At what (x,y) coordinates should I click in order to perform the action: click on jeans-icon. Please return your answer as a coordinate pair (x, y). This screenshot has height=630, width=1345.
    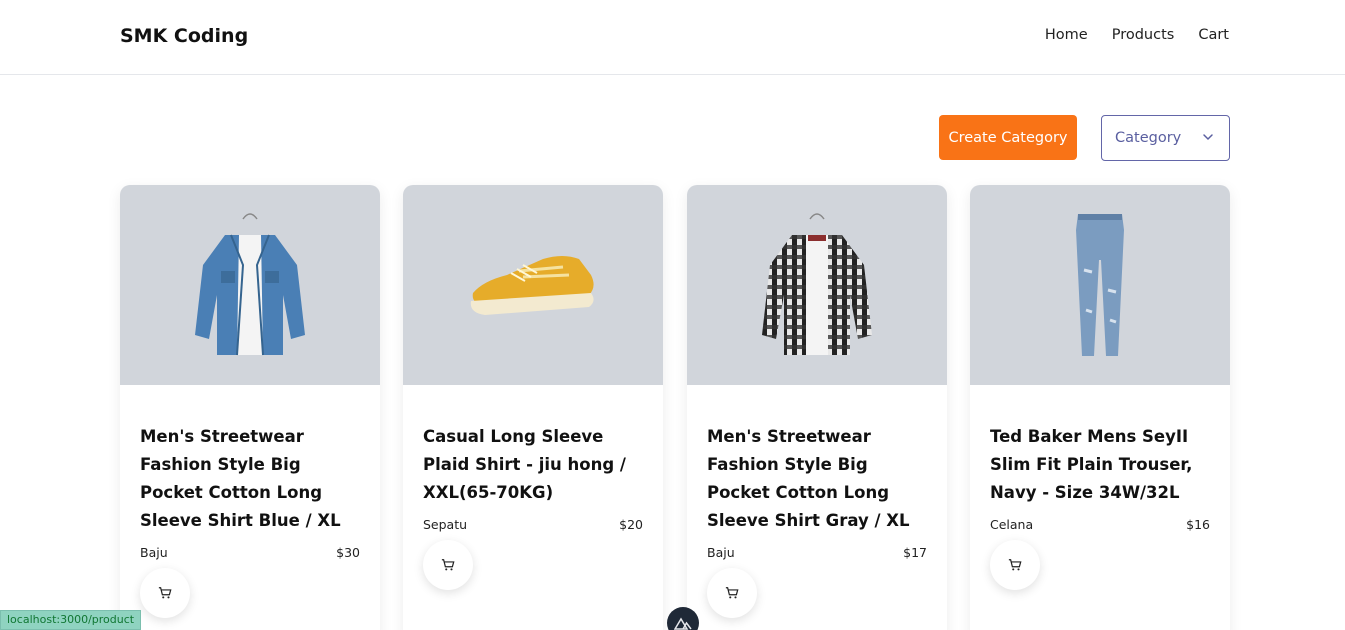
    Looking at the image, I should click on (1100, 285).